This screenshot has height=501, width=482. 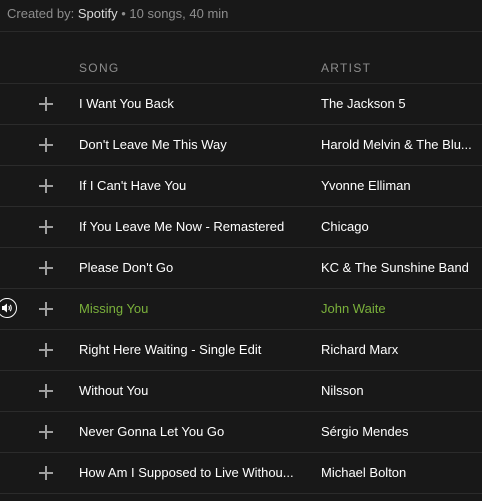 I want to click on track-title: Never Gonna Let You Go, so click(x=152, y=431).